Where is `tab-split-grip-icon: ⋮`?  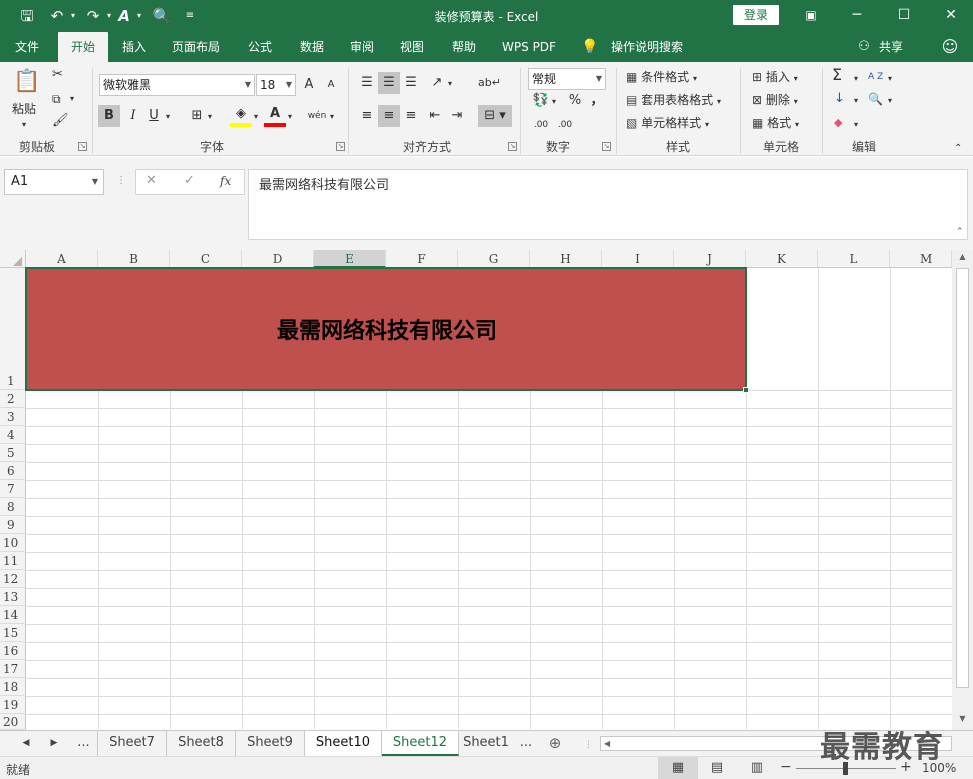
tab-split-grip-icon: ⋮ is located at coordinates (588, 745).